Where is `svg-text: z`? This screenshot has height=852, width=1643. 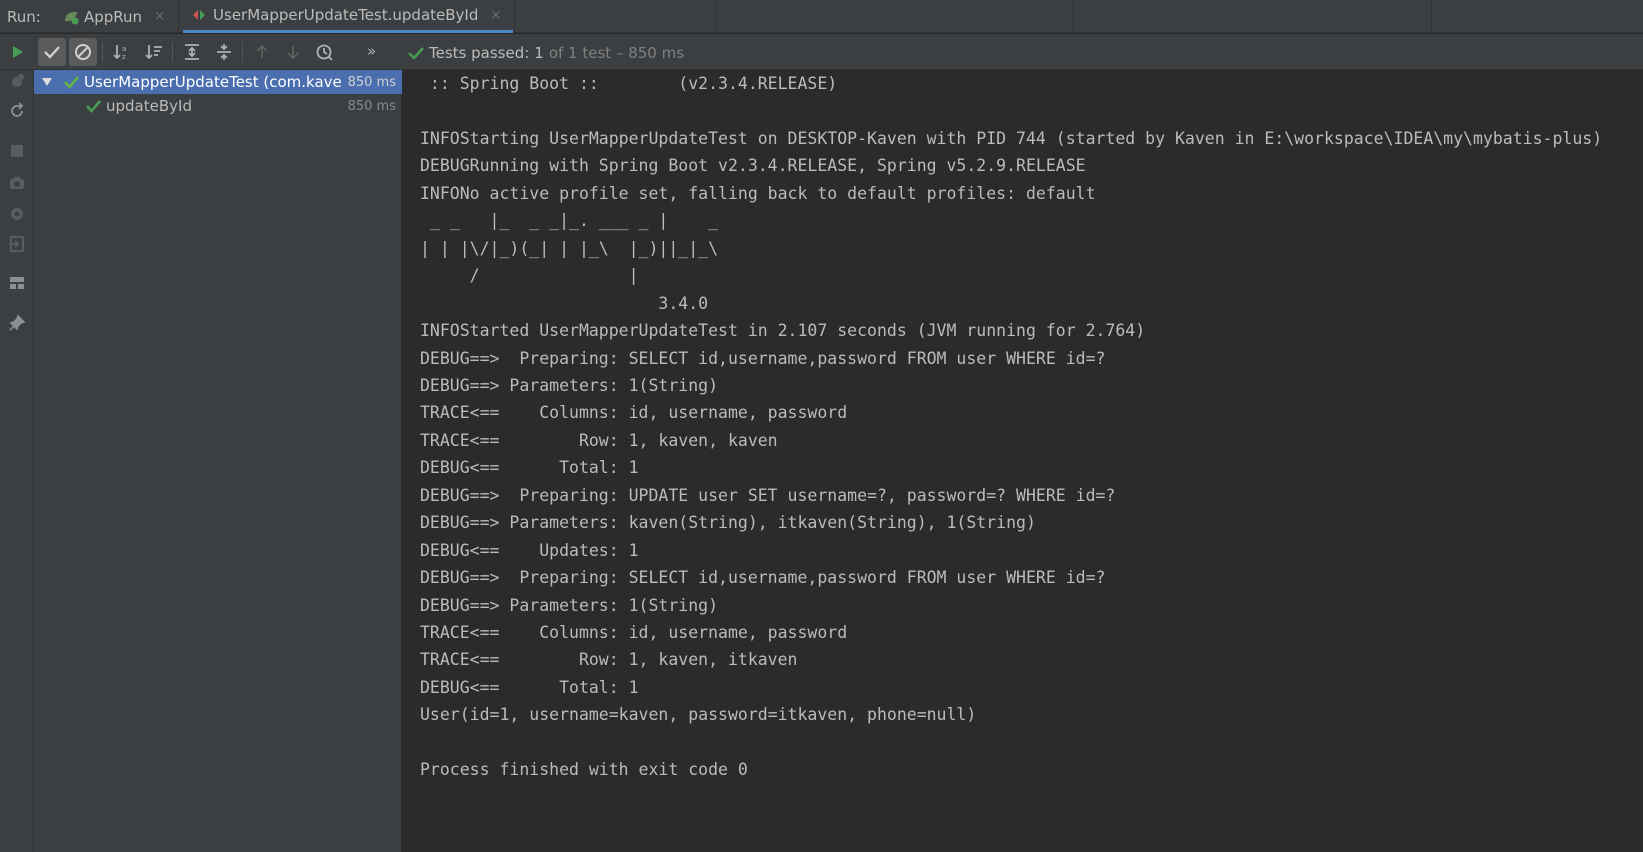 svg-text: z is located at coordinates (124, 57).